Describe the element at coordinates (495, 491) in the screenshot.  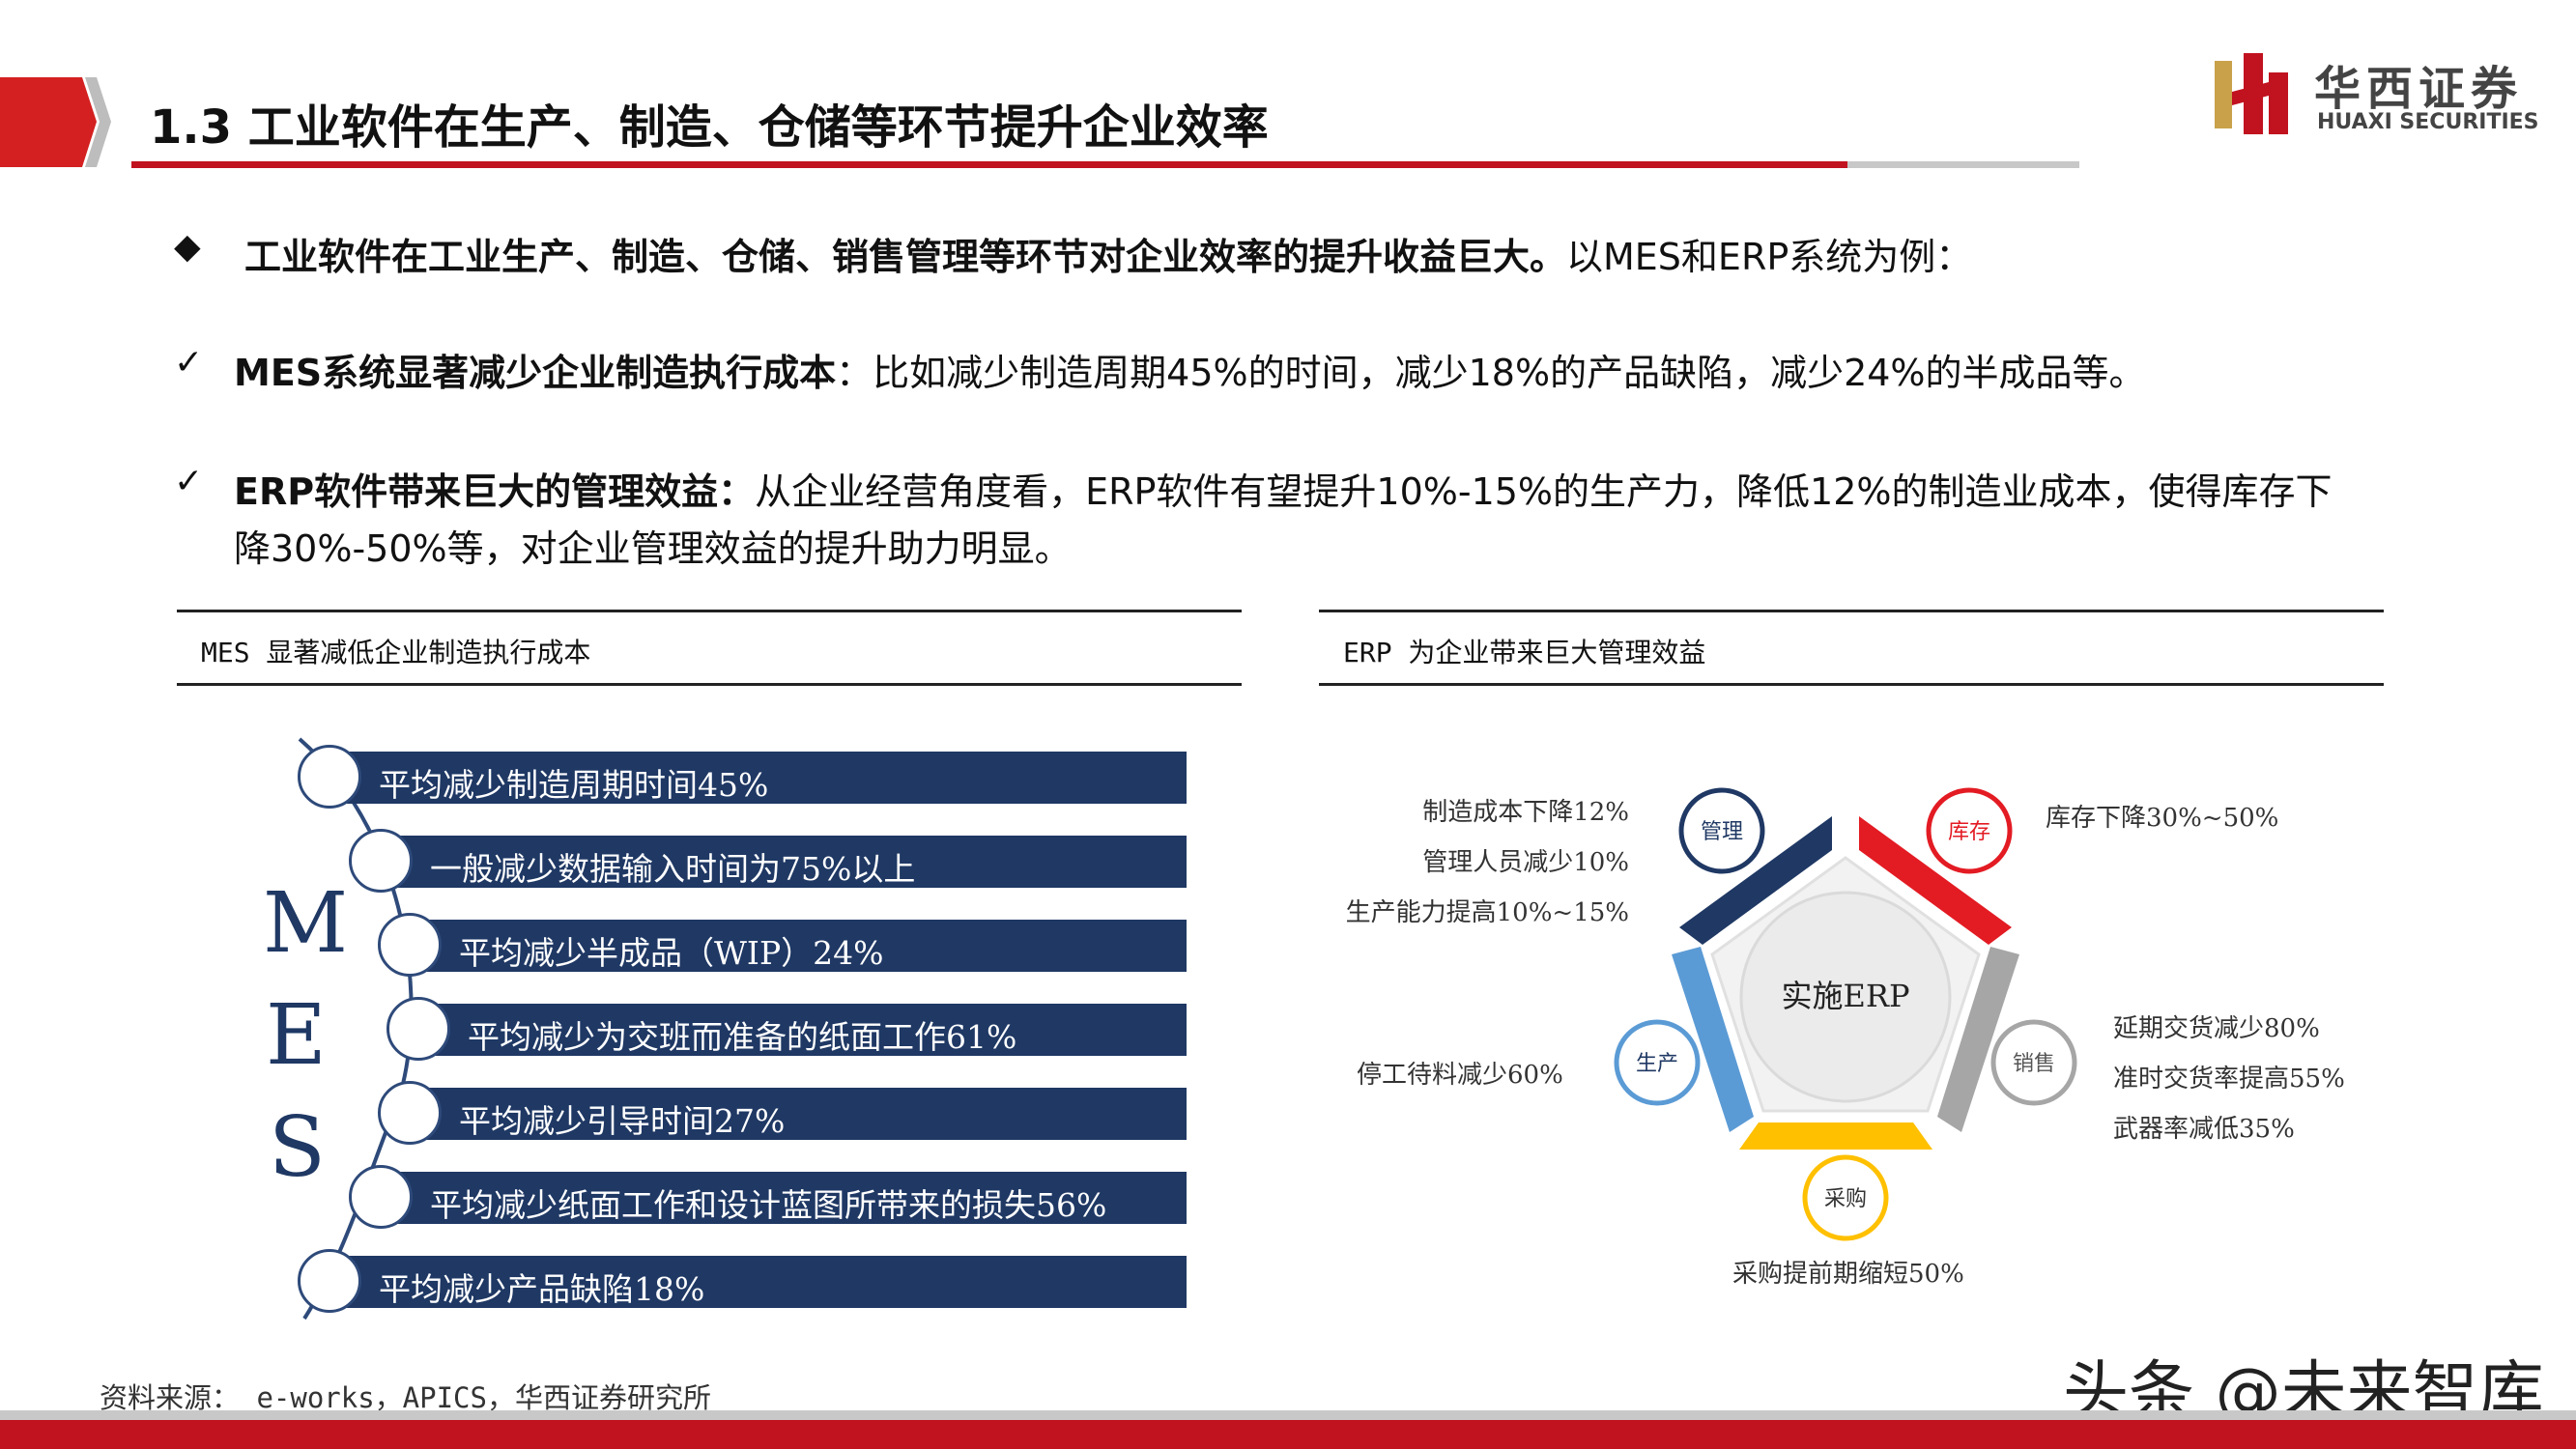
I see `bullet-erp-bold: ERP软件带来巨大的管理效益：` at that location.